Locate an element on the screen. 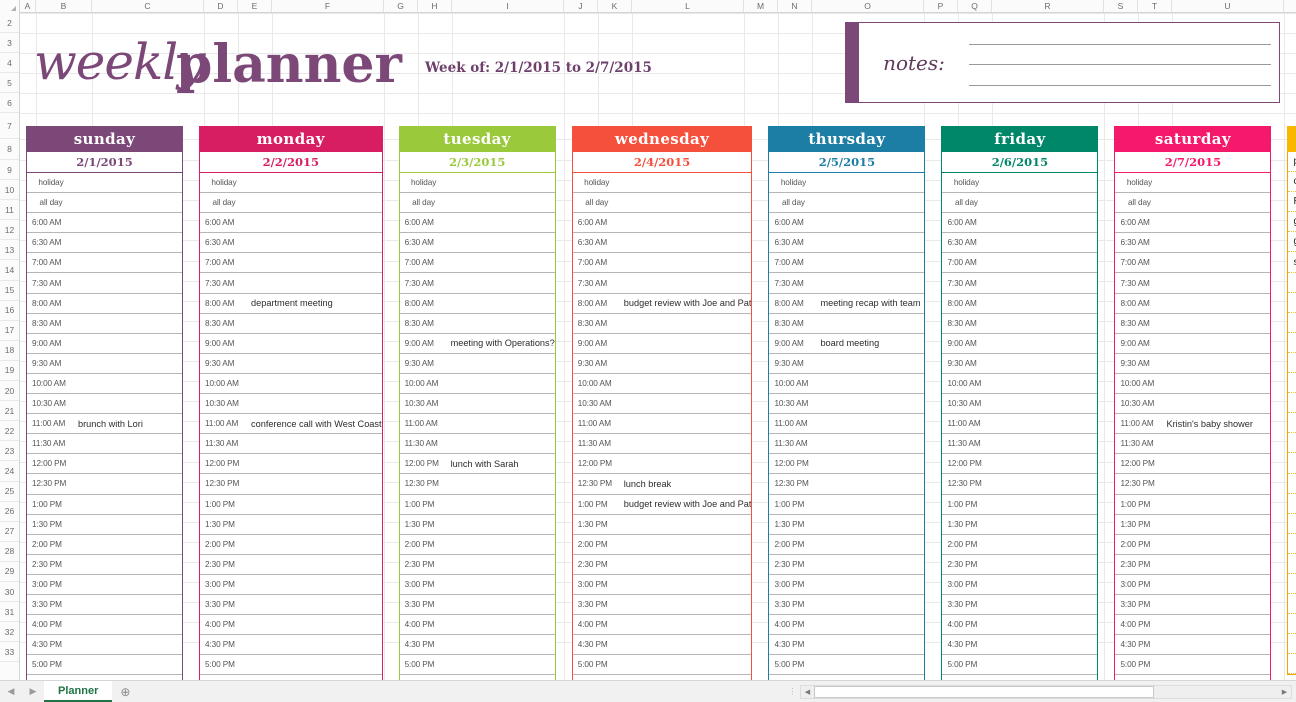 This screenshot has width=1296, height=702. row-header-11: 11 is located at coordinates (9, 210).